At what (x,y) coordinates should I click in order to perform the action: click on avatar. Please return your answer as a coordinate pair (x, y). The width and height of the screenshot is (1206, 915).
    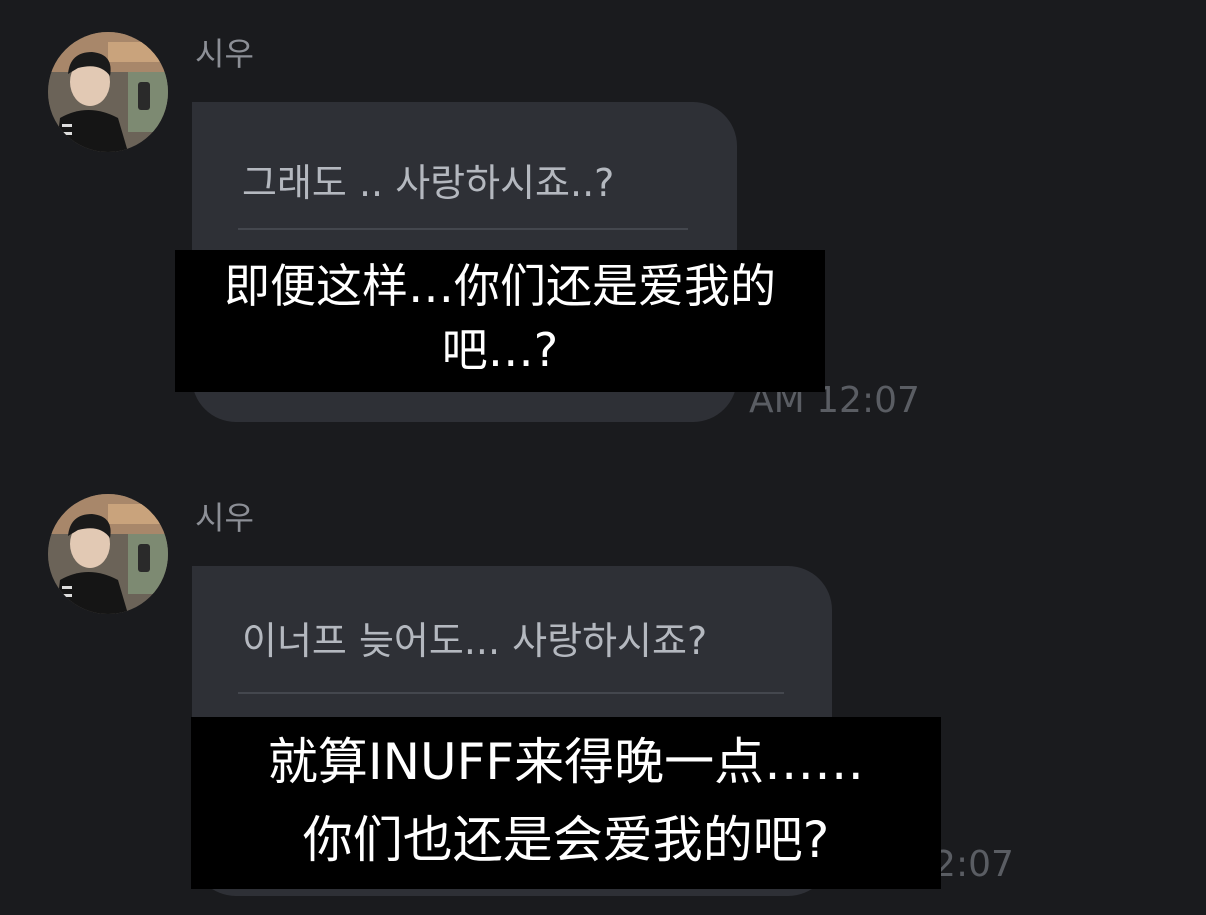
    Looking at the image, I should click on (108, 554).